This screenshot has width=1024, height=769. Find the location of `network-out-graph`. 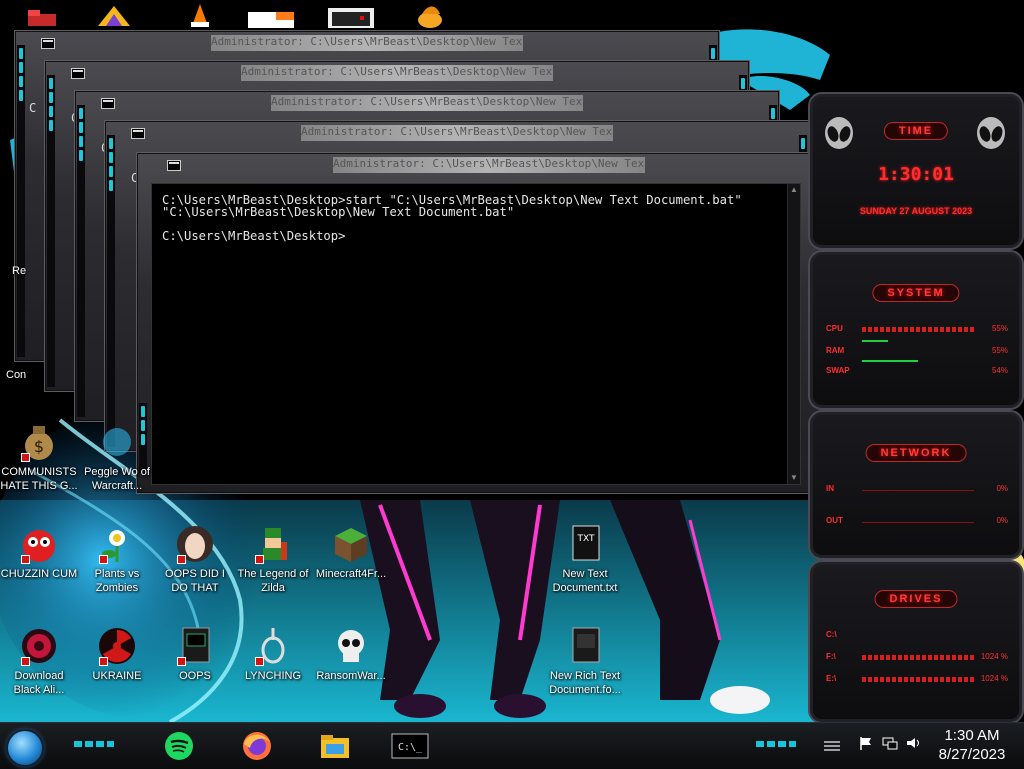

network-out-graph is located at coordinates (918, 522).